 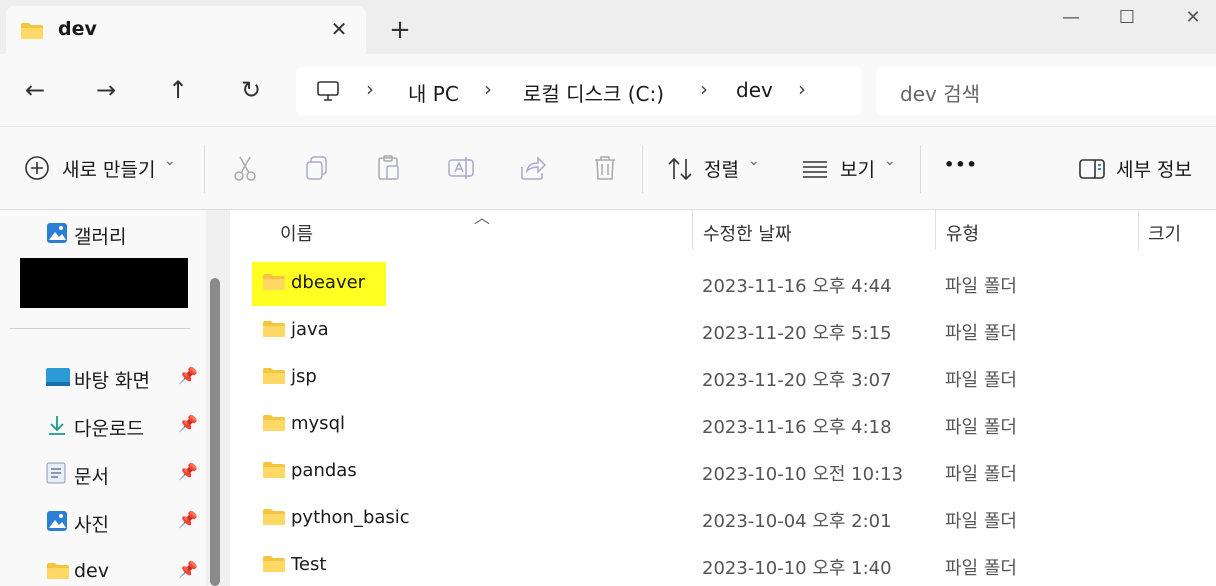 I want to click on details-pane-icon, so click(x=1092, y=171).